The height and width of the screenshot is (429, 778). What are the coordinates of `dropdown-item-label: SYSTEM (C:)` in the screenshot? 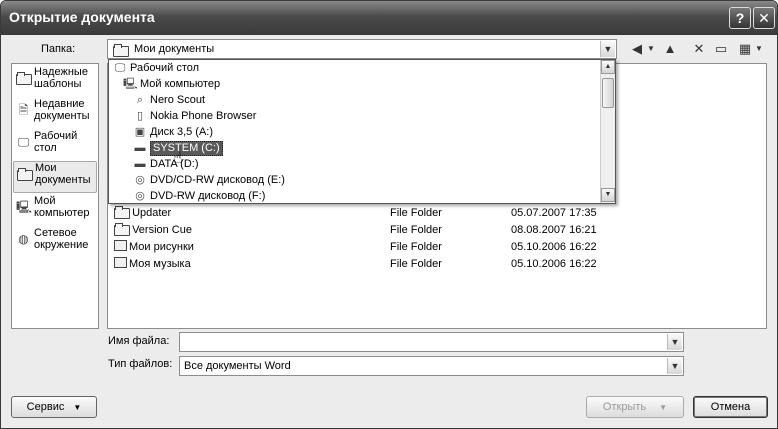 It's located at (186, 148).